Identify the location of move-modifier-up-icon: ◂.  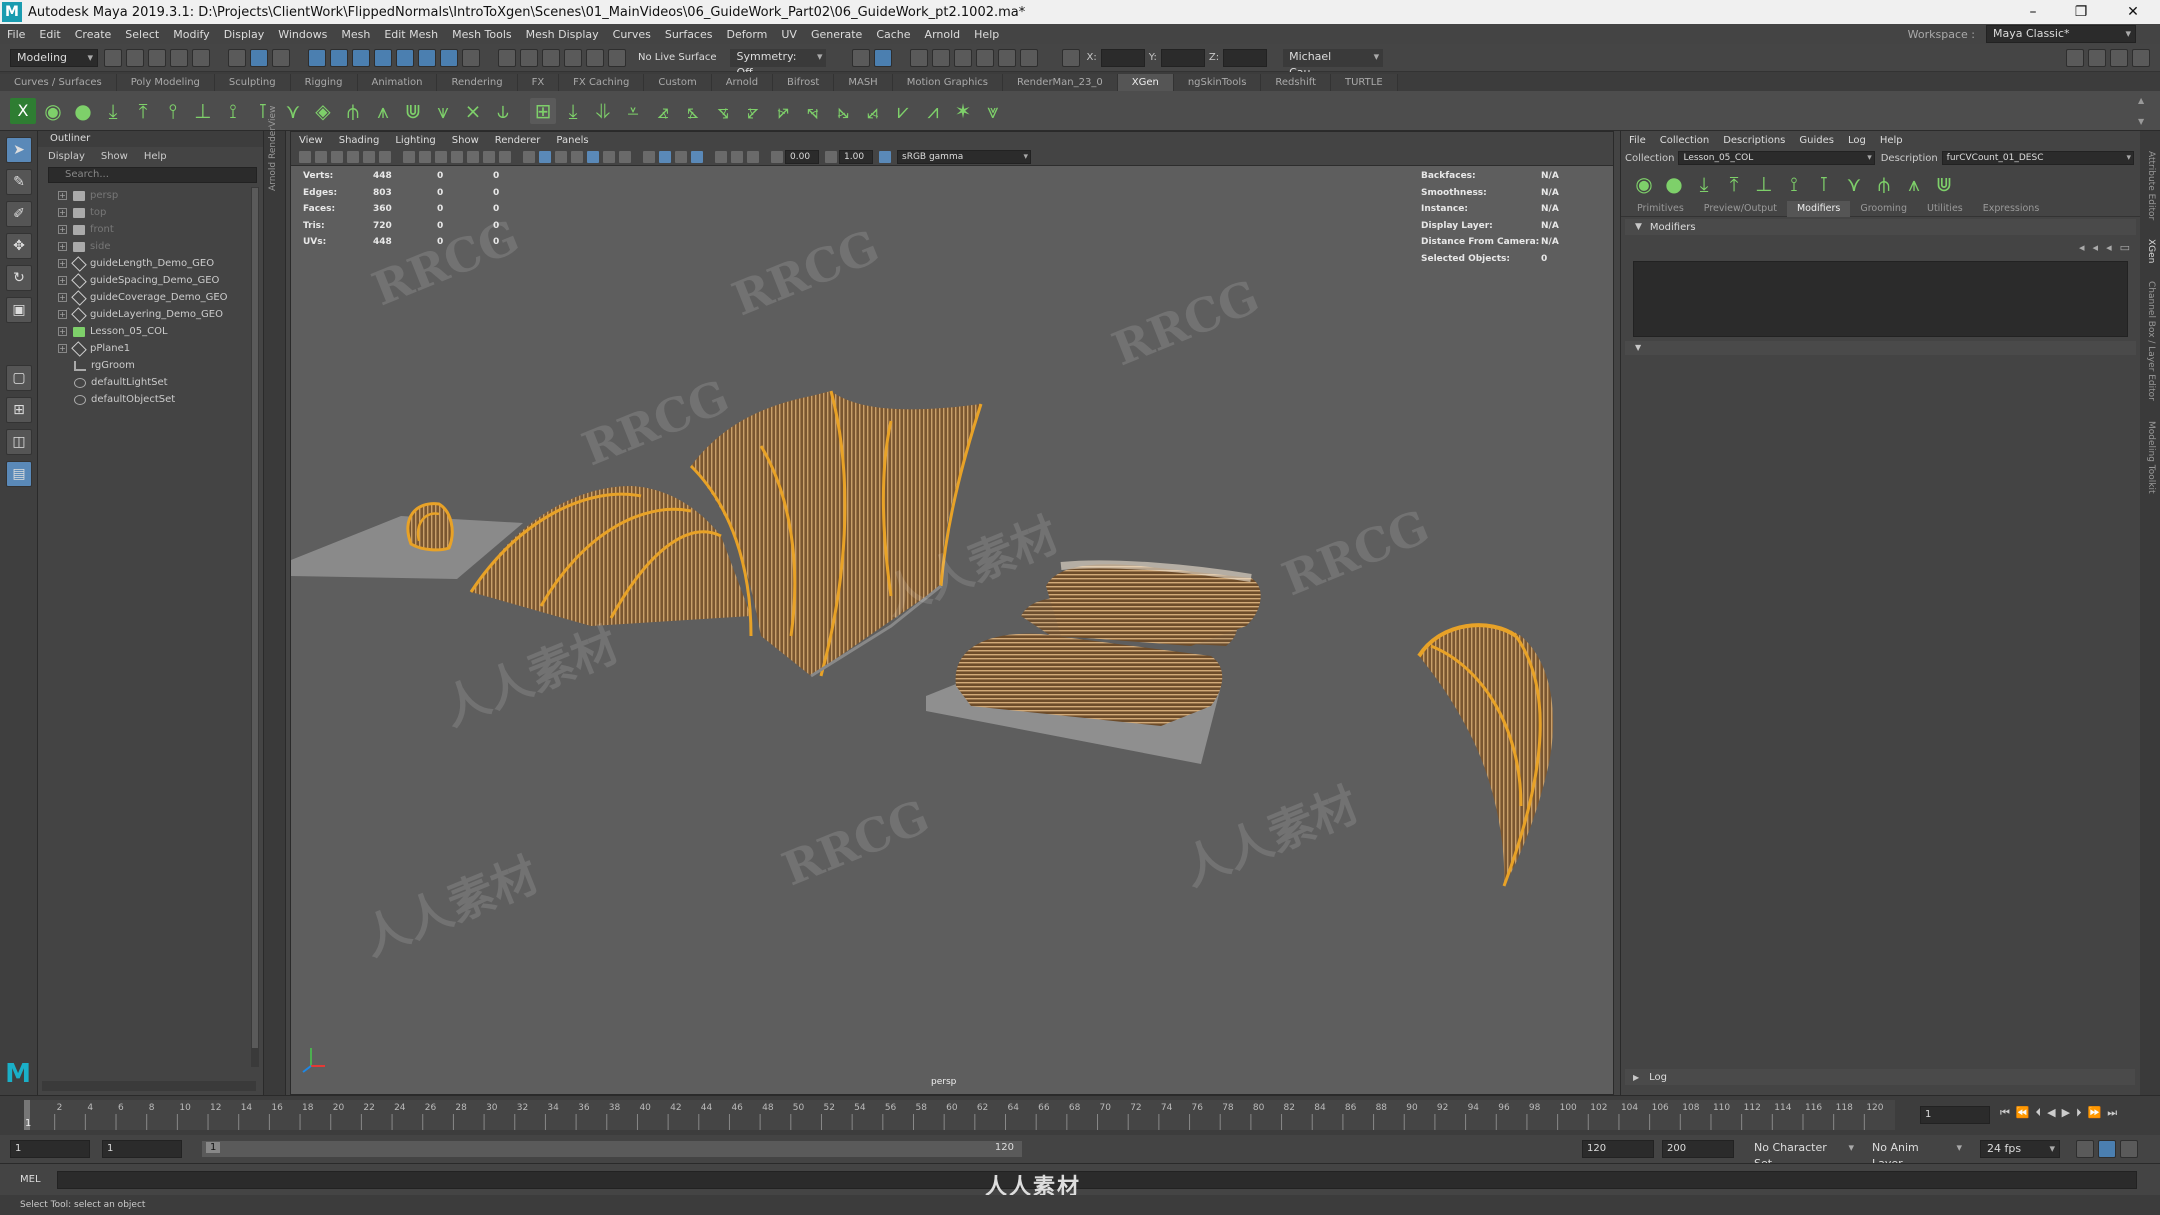
(2082, 247).